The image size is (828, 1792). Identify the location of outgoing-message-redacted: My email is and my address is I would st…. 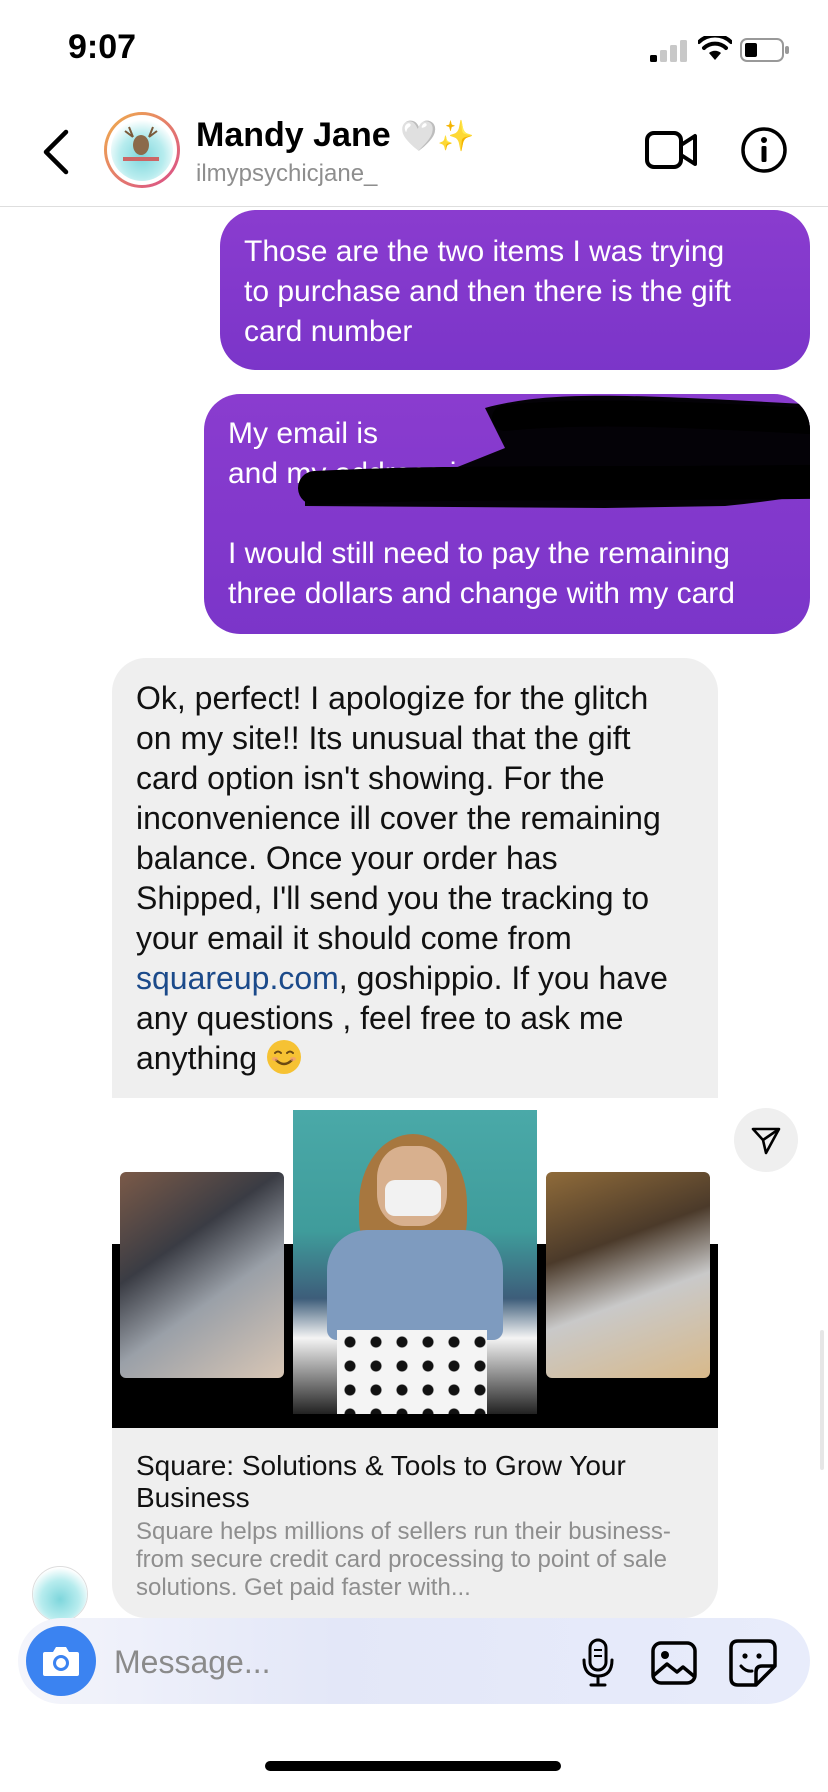
(507, 514).